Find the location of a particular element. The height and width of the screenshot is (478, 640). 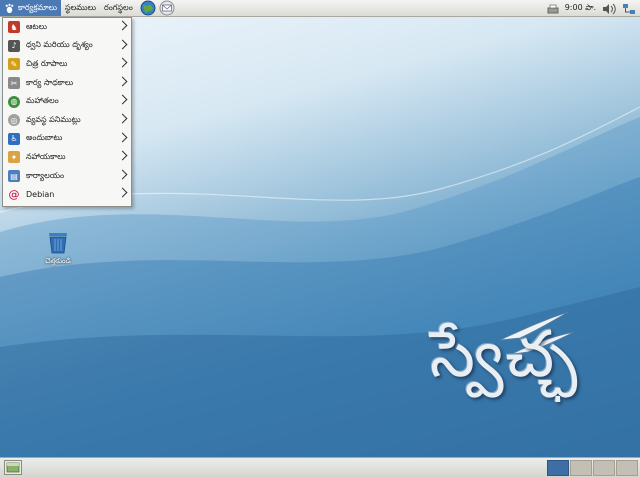

sound-video-icon: ♪ is located at coordinates (14, 45).